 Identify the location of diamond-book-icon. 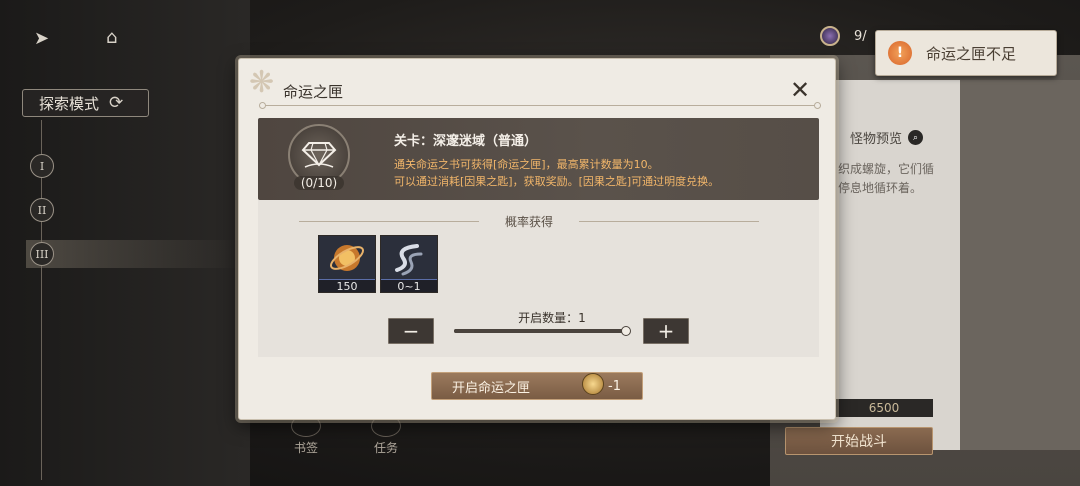
(319, 155).